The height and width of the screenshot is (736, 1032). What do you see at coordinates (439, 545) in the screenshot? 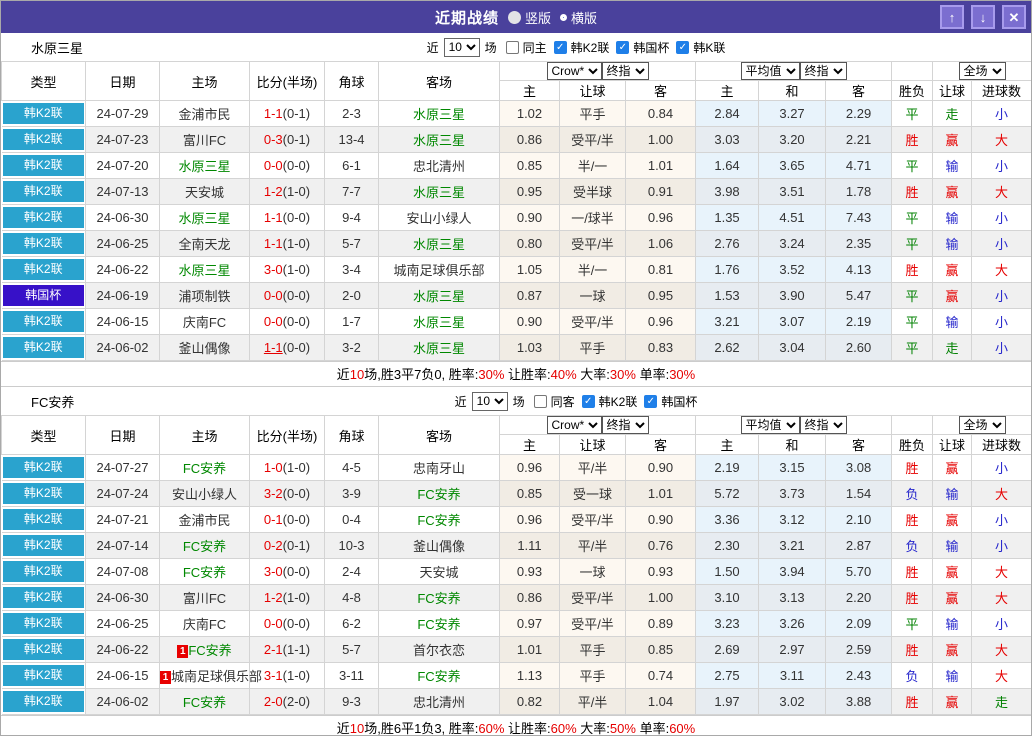
I see `away-team-cell: 釜山偶像` at bounding box center [439, 545].